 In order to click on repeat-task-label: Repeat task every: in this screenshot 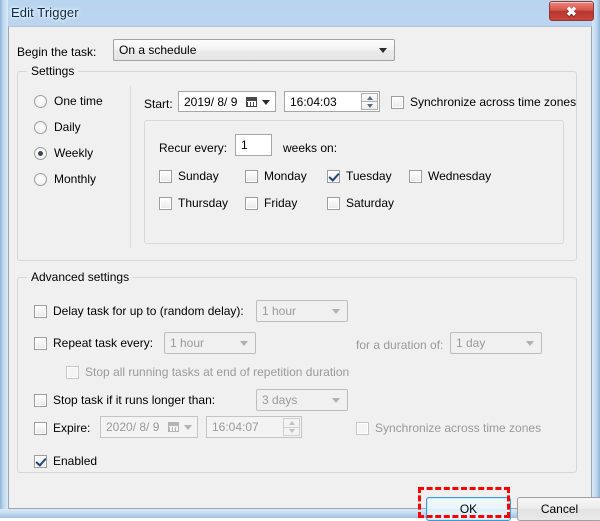, I will do `click(103, 343)`.